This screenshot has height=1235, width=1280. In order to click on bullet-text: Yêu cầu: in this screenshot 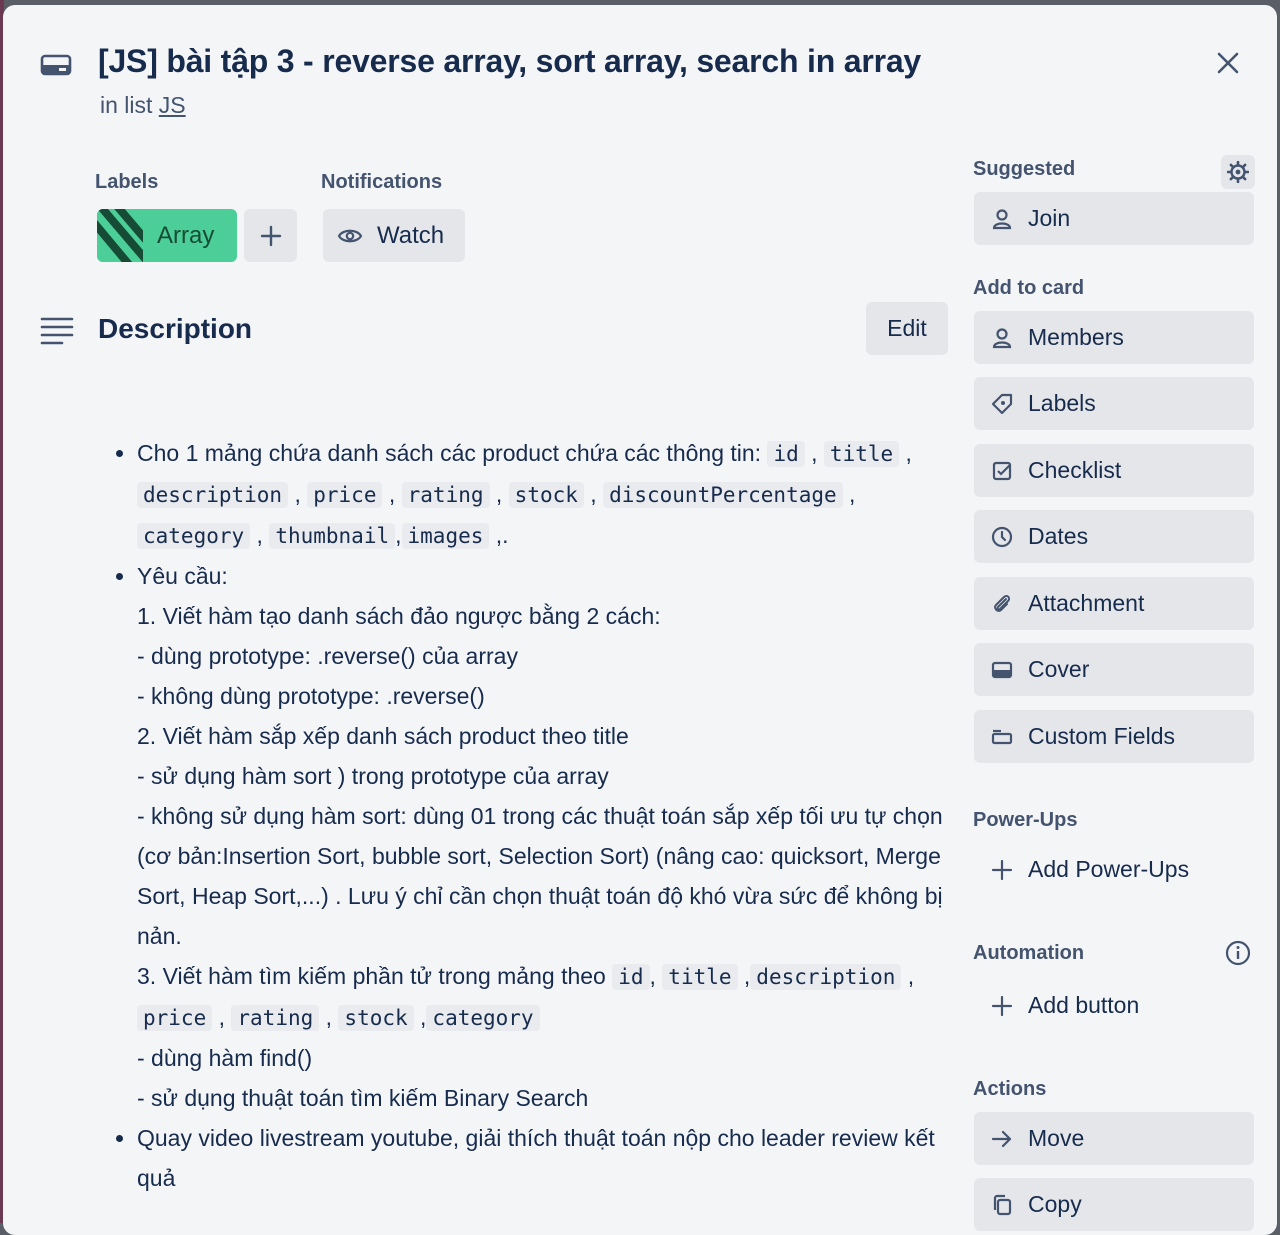, I will do `click(182, 576)`.